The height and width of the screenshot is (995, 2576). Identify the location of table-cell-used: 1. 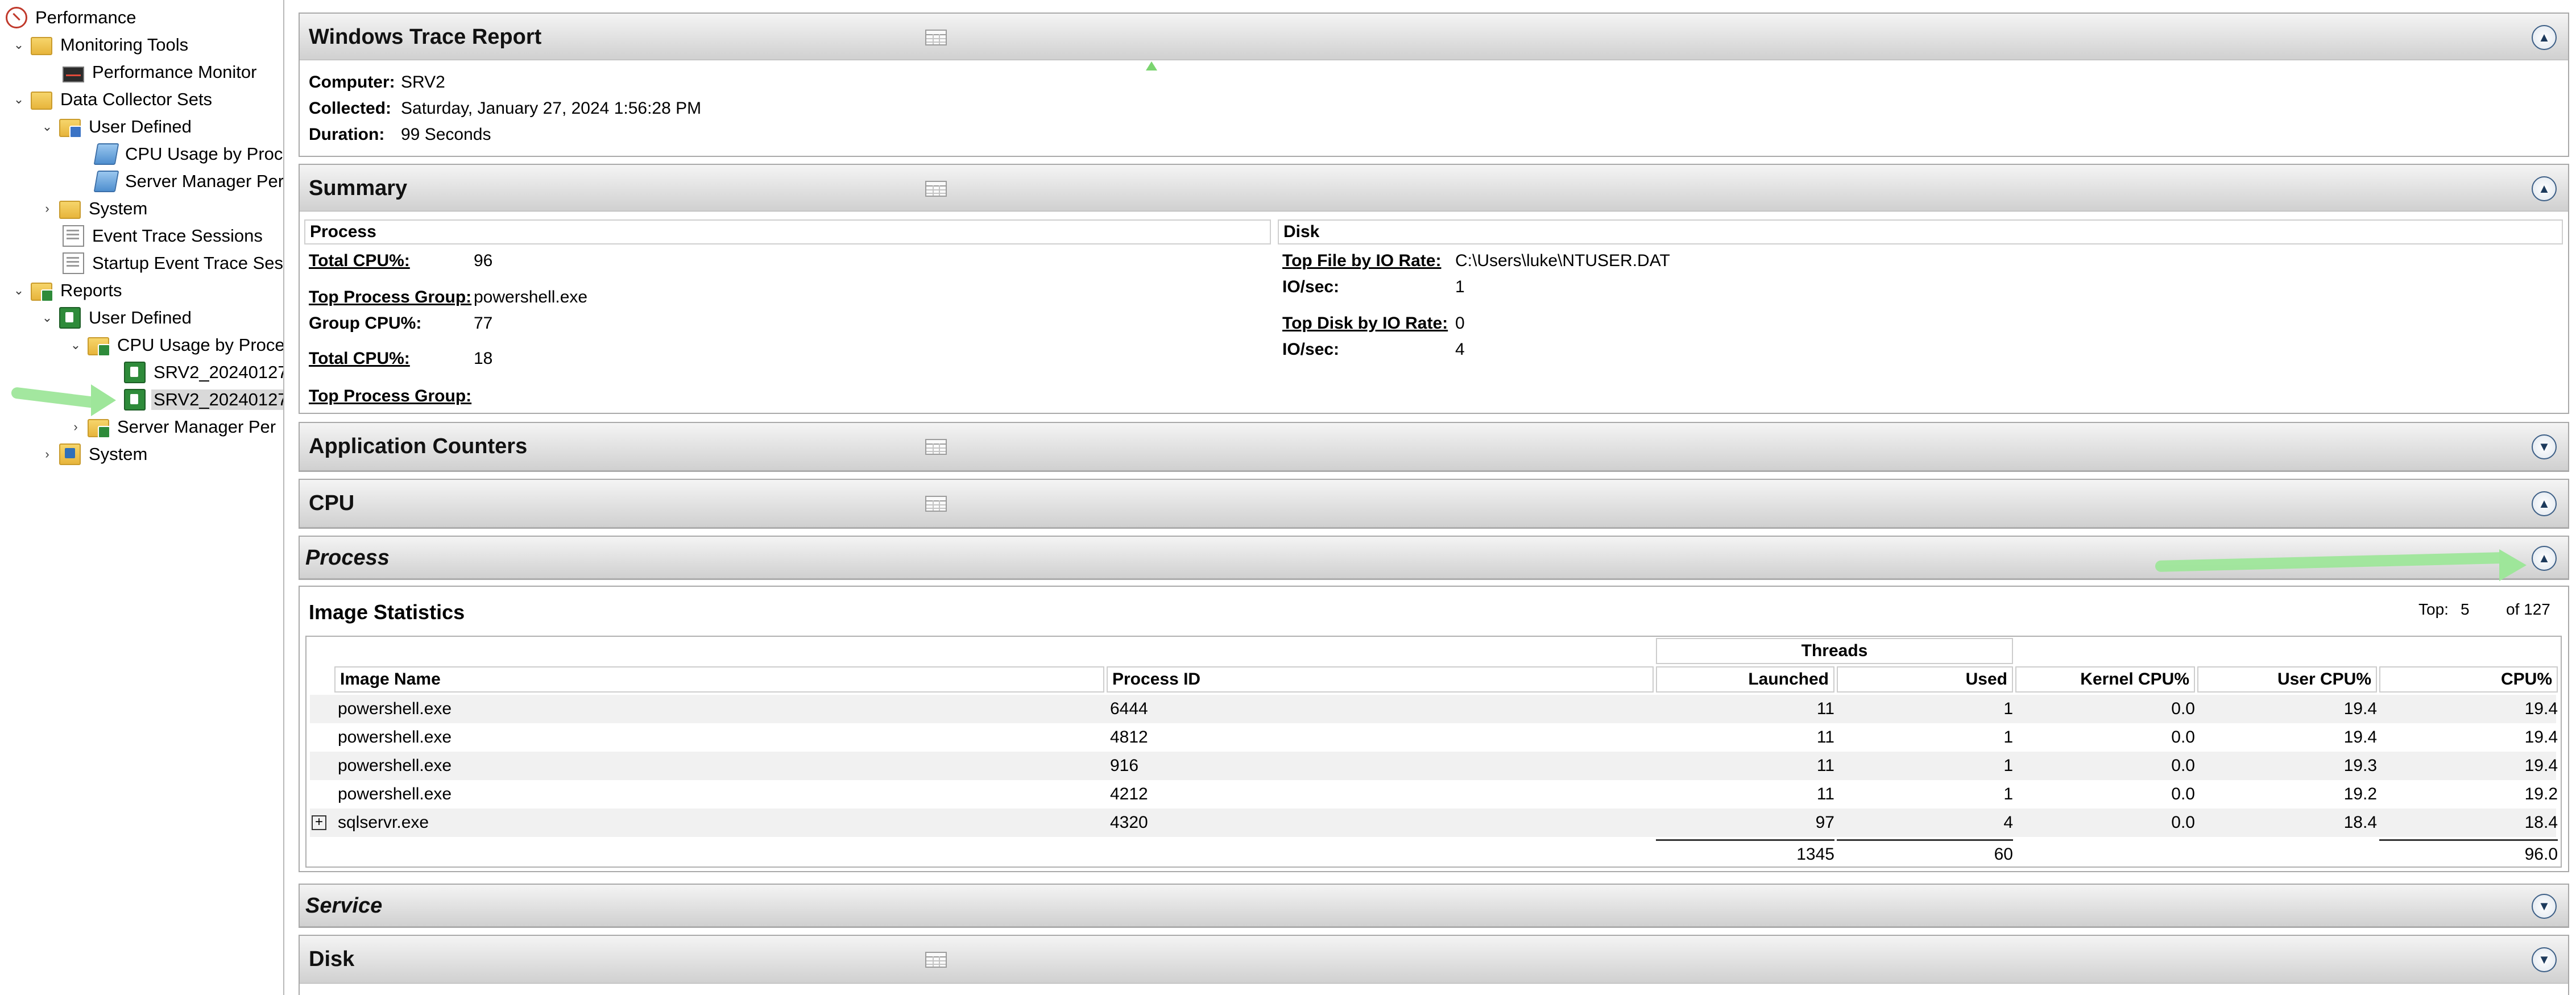
(2008, 794).